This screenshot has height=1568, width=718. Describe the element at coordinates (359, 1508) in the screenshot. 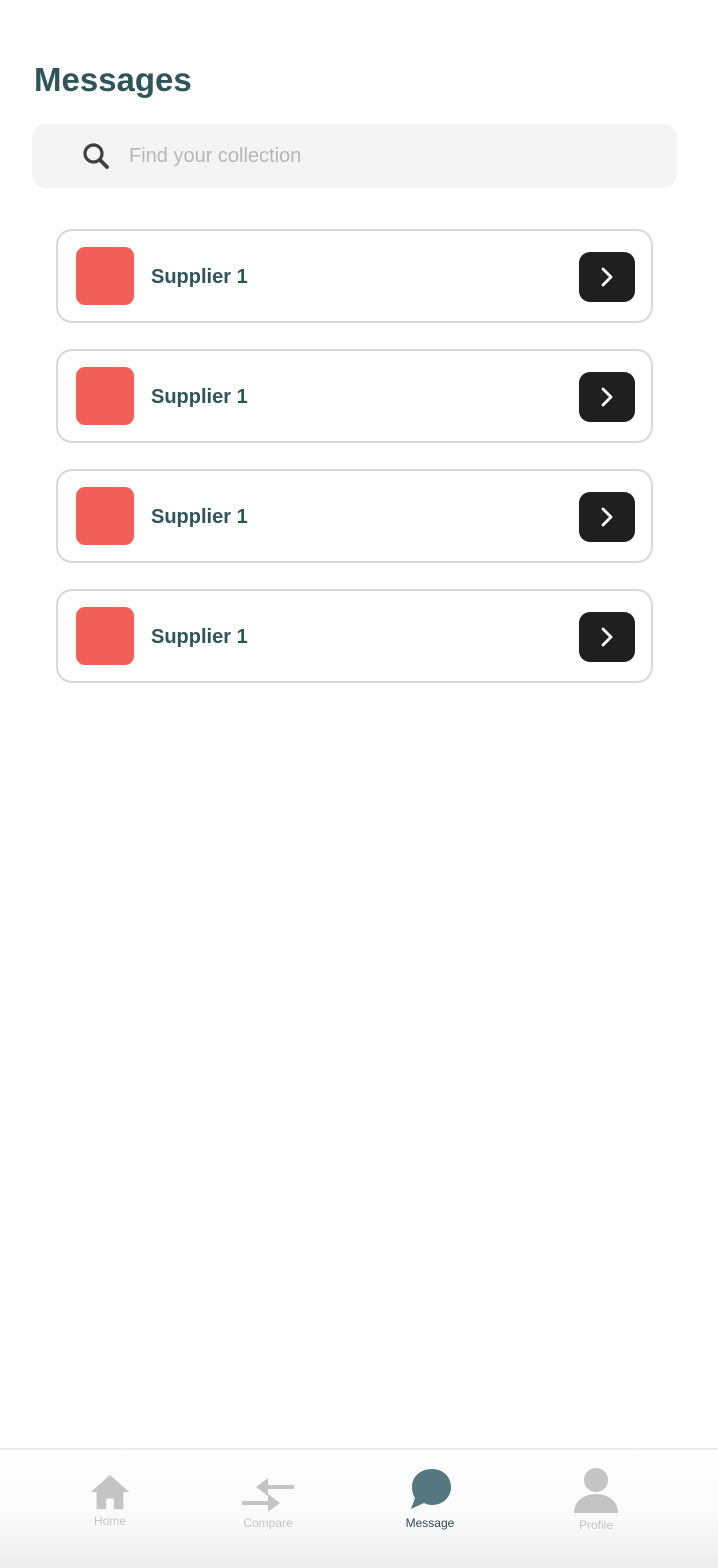

I see `bottom-nav: Home Compare Message Profile` at that location.